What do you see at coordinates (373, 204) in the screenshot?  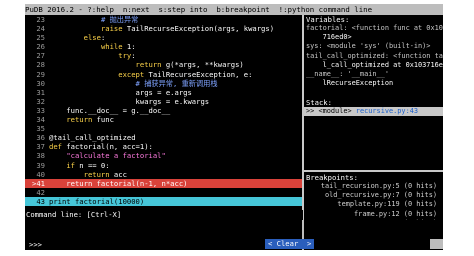 I see `breakpoint-row: template.py:119 (0 hits)` at bounding box center [373, 204].